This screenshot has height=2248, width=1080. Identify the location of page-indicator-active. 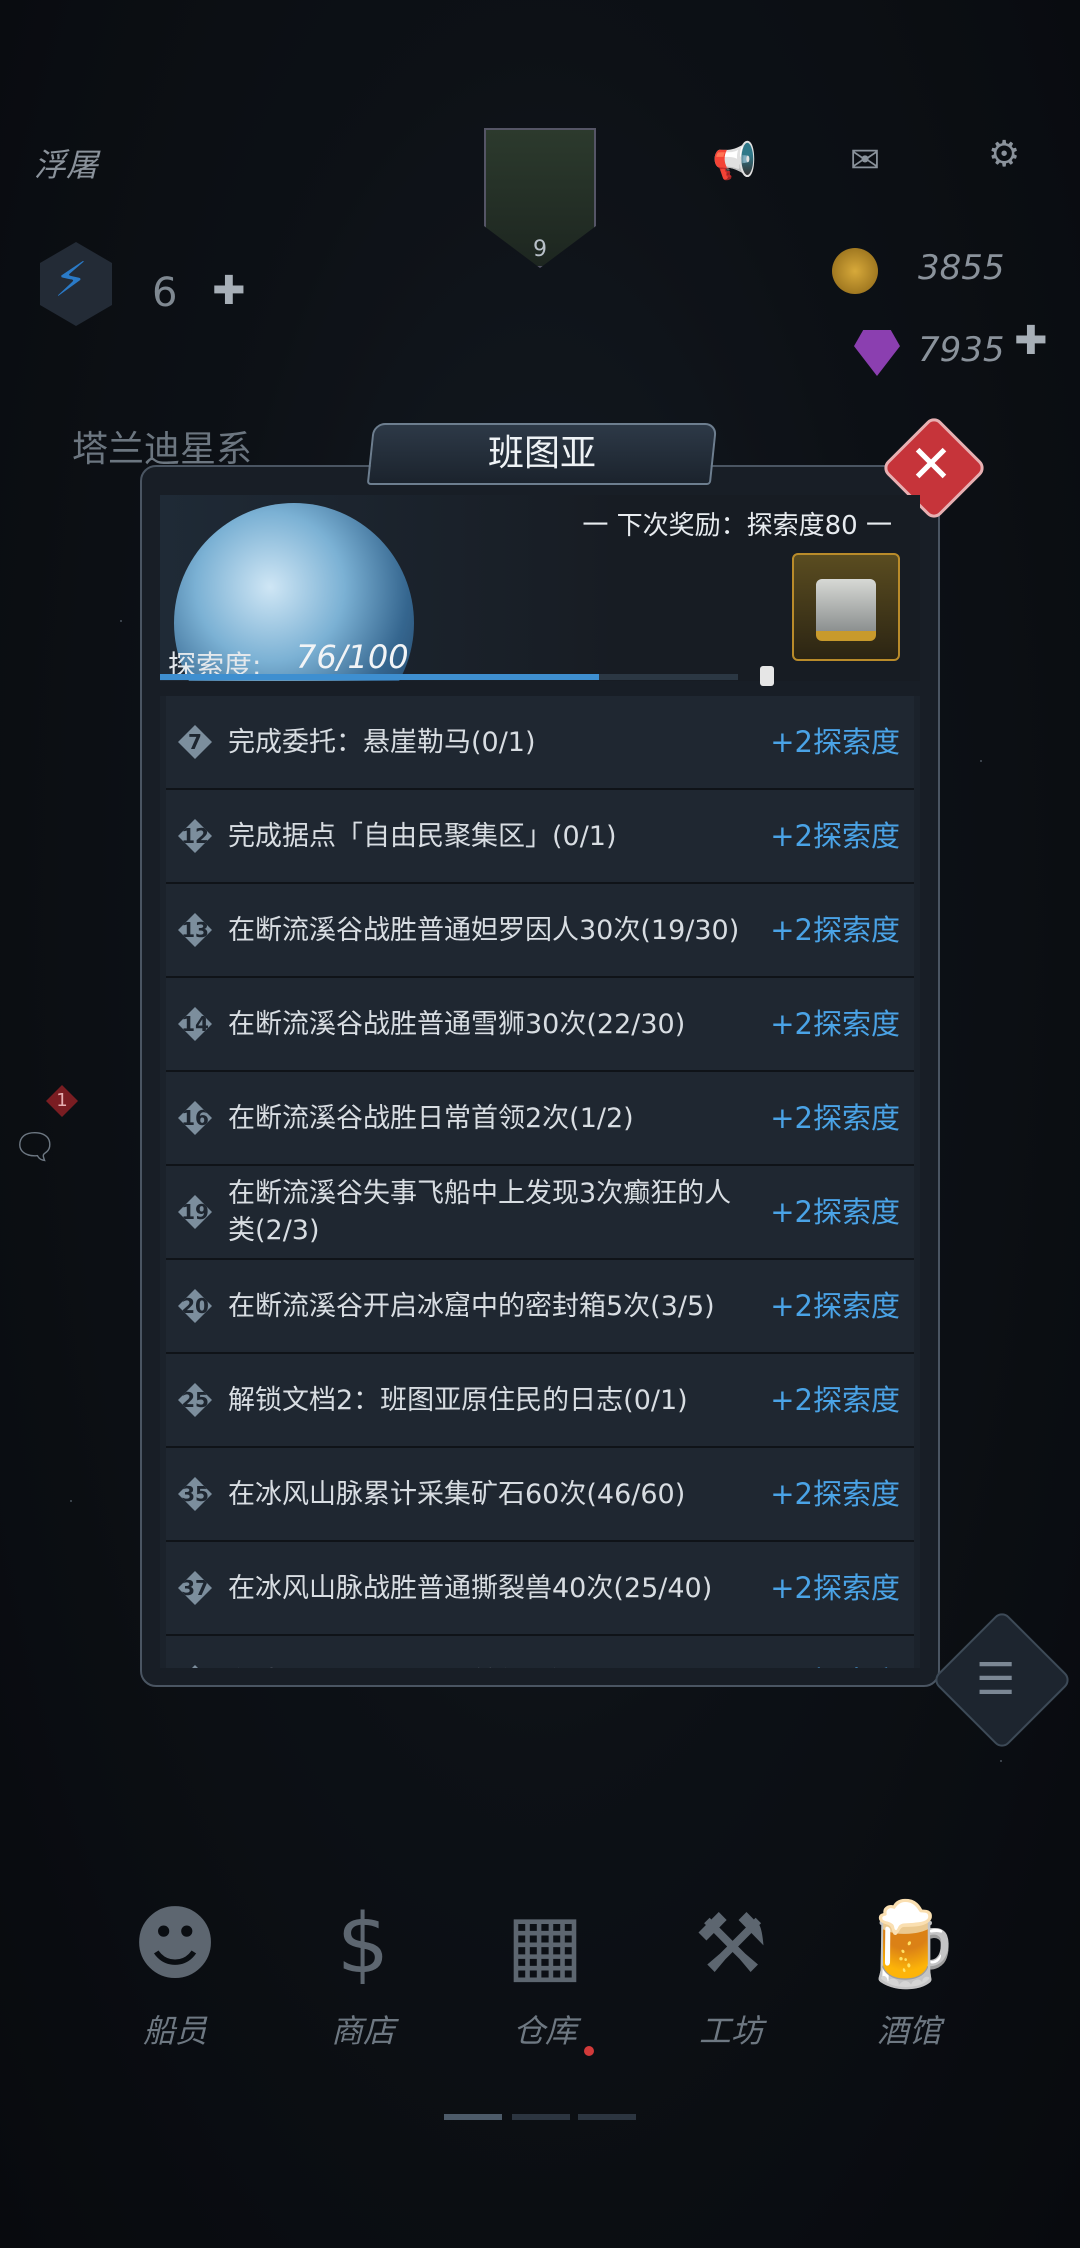
(473, 2117).